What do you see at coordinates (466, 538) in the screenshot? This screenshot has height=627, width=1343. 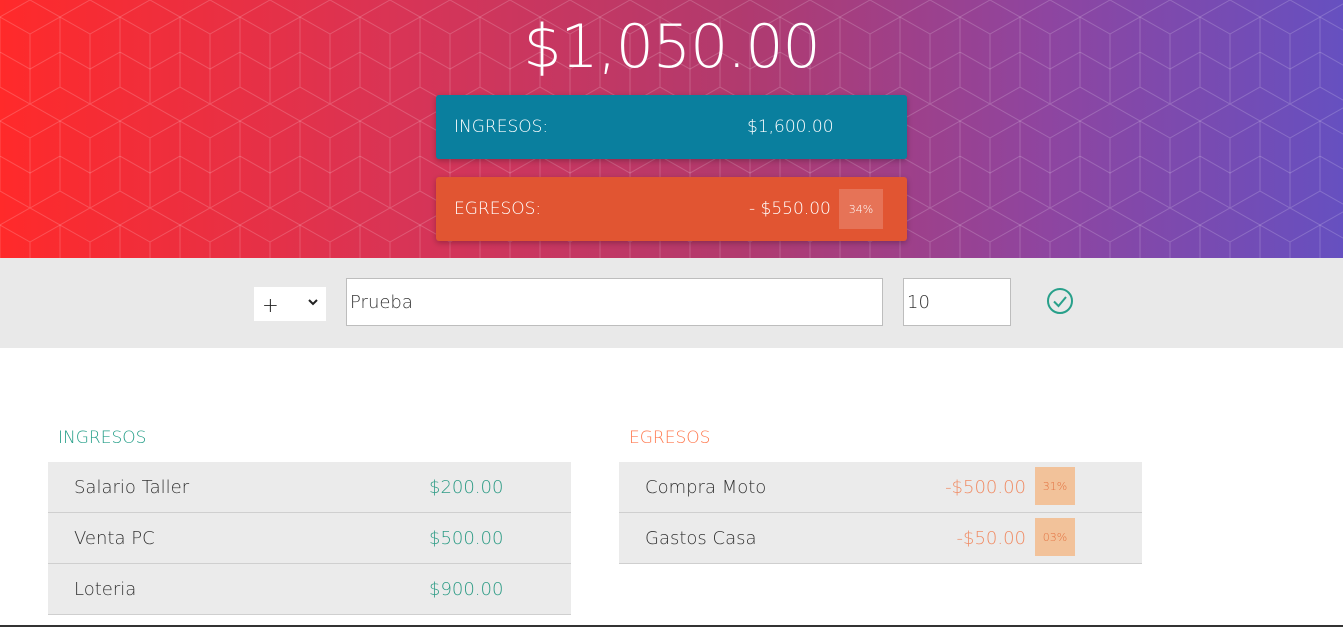 I see `income-item-value: $500.00` at bounding box center [466, 538].